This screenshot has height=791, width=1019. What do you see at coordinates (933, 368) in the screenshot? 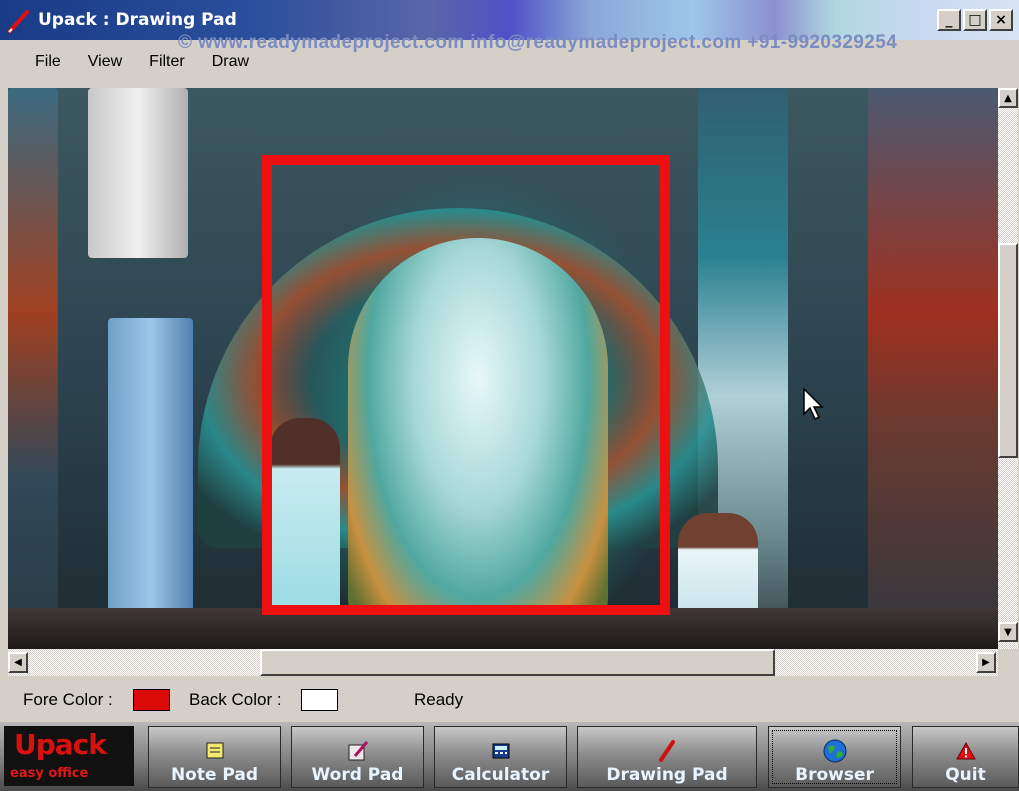
I see `right-edge-column` at bounding box center [933, 368].